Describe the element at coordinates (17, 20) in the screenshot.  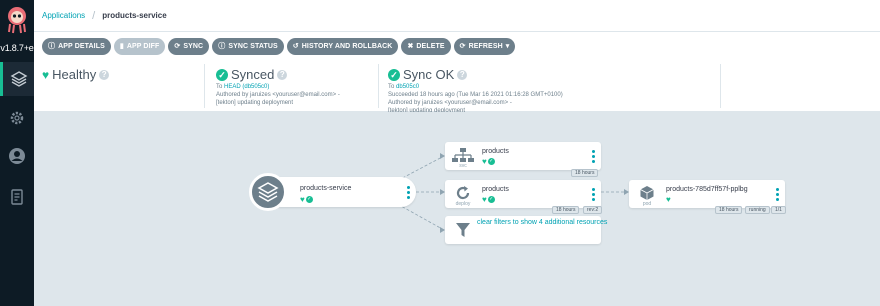
I see `argo-logo-icon` at that location.